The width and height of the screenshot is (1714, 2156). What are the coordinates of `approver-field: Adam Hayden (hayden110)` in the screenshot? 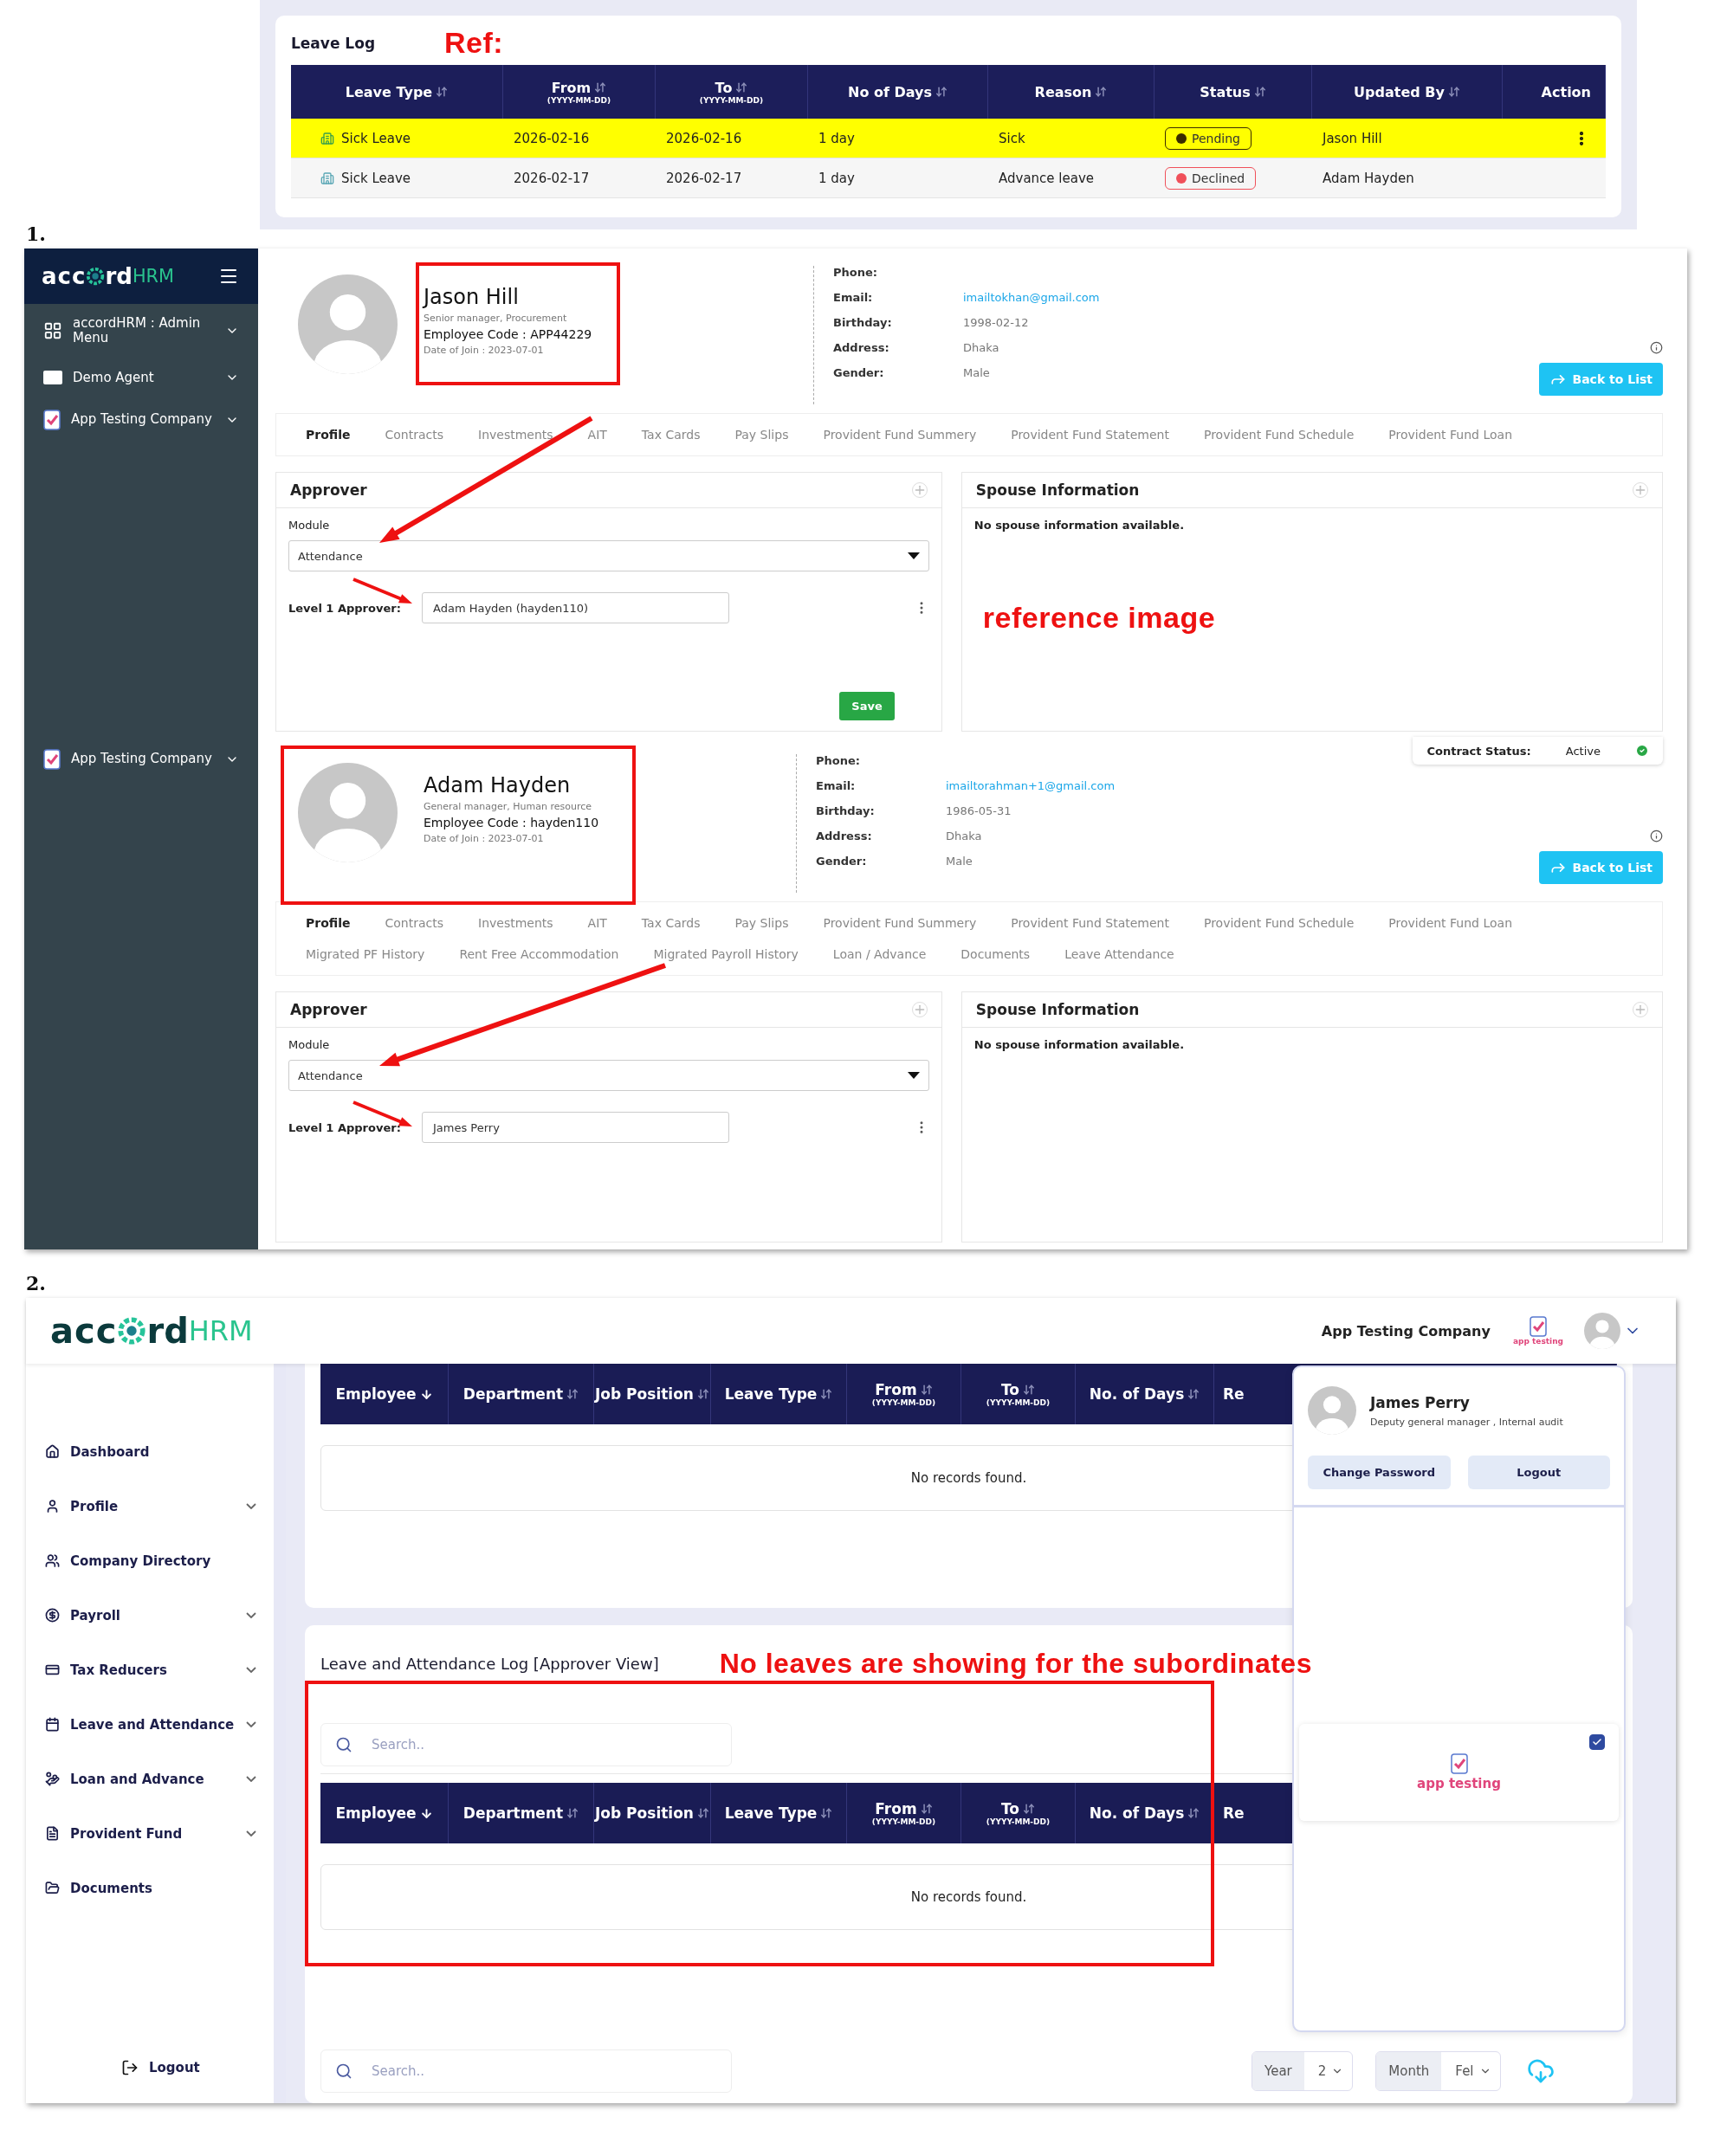 It's located at (575, 607).